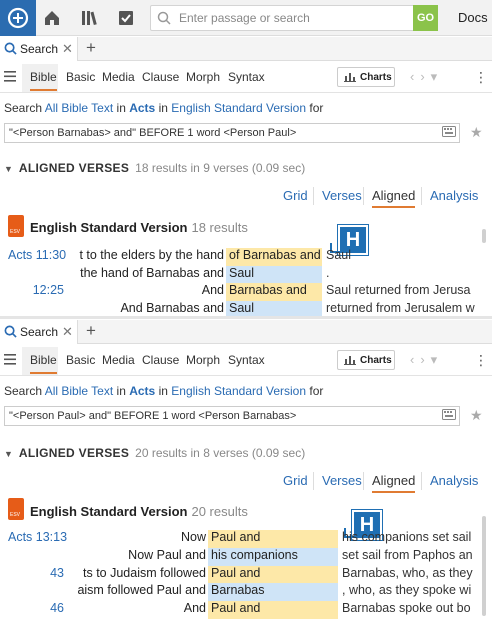 The image size is (492, 620). I want to click on resource-count: 20 results, so click(219, 511).